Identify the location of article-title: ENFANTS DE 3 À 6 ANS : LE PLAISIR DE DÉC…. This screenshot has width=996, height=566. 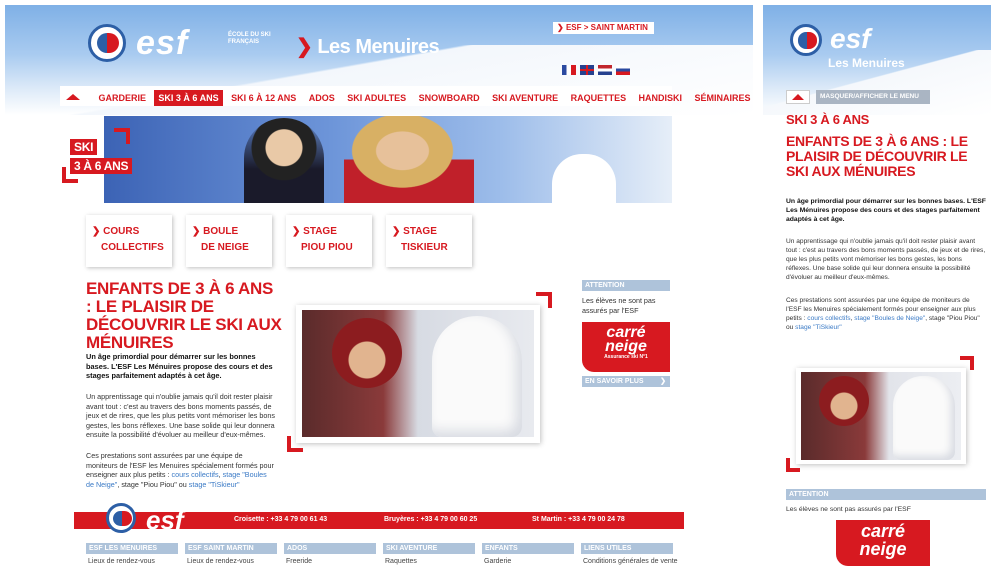
(184, 315).